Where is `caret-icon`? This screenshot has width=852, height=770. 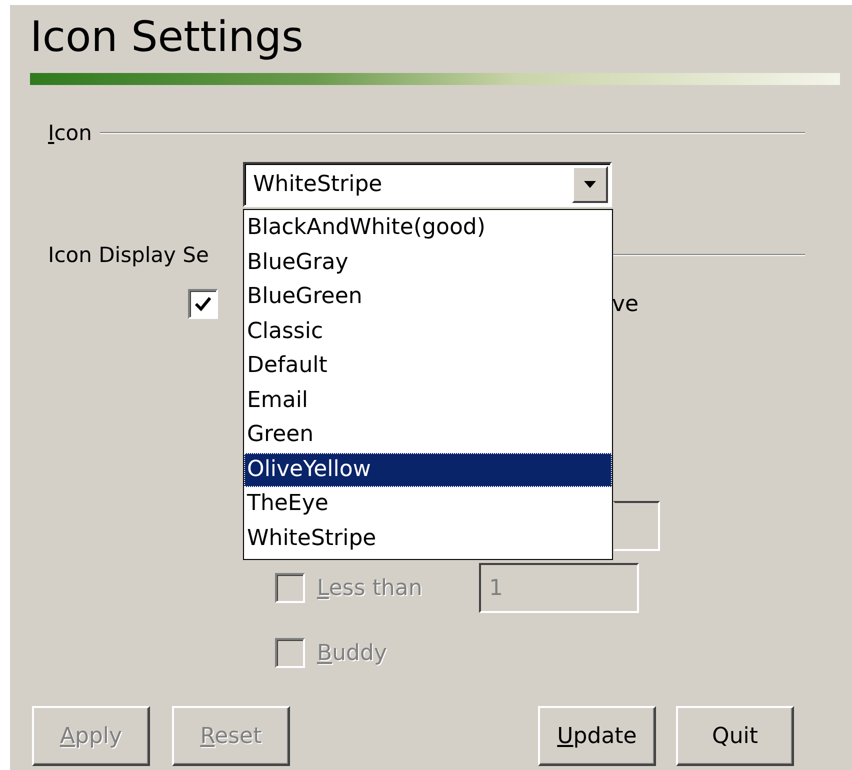
caret-icon is located at coordinates (590, 184).